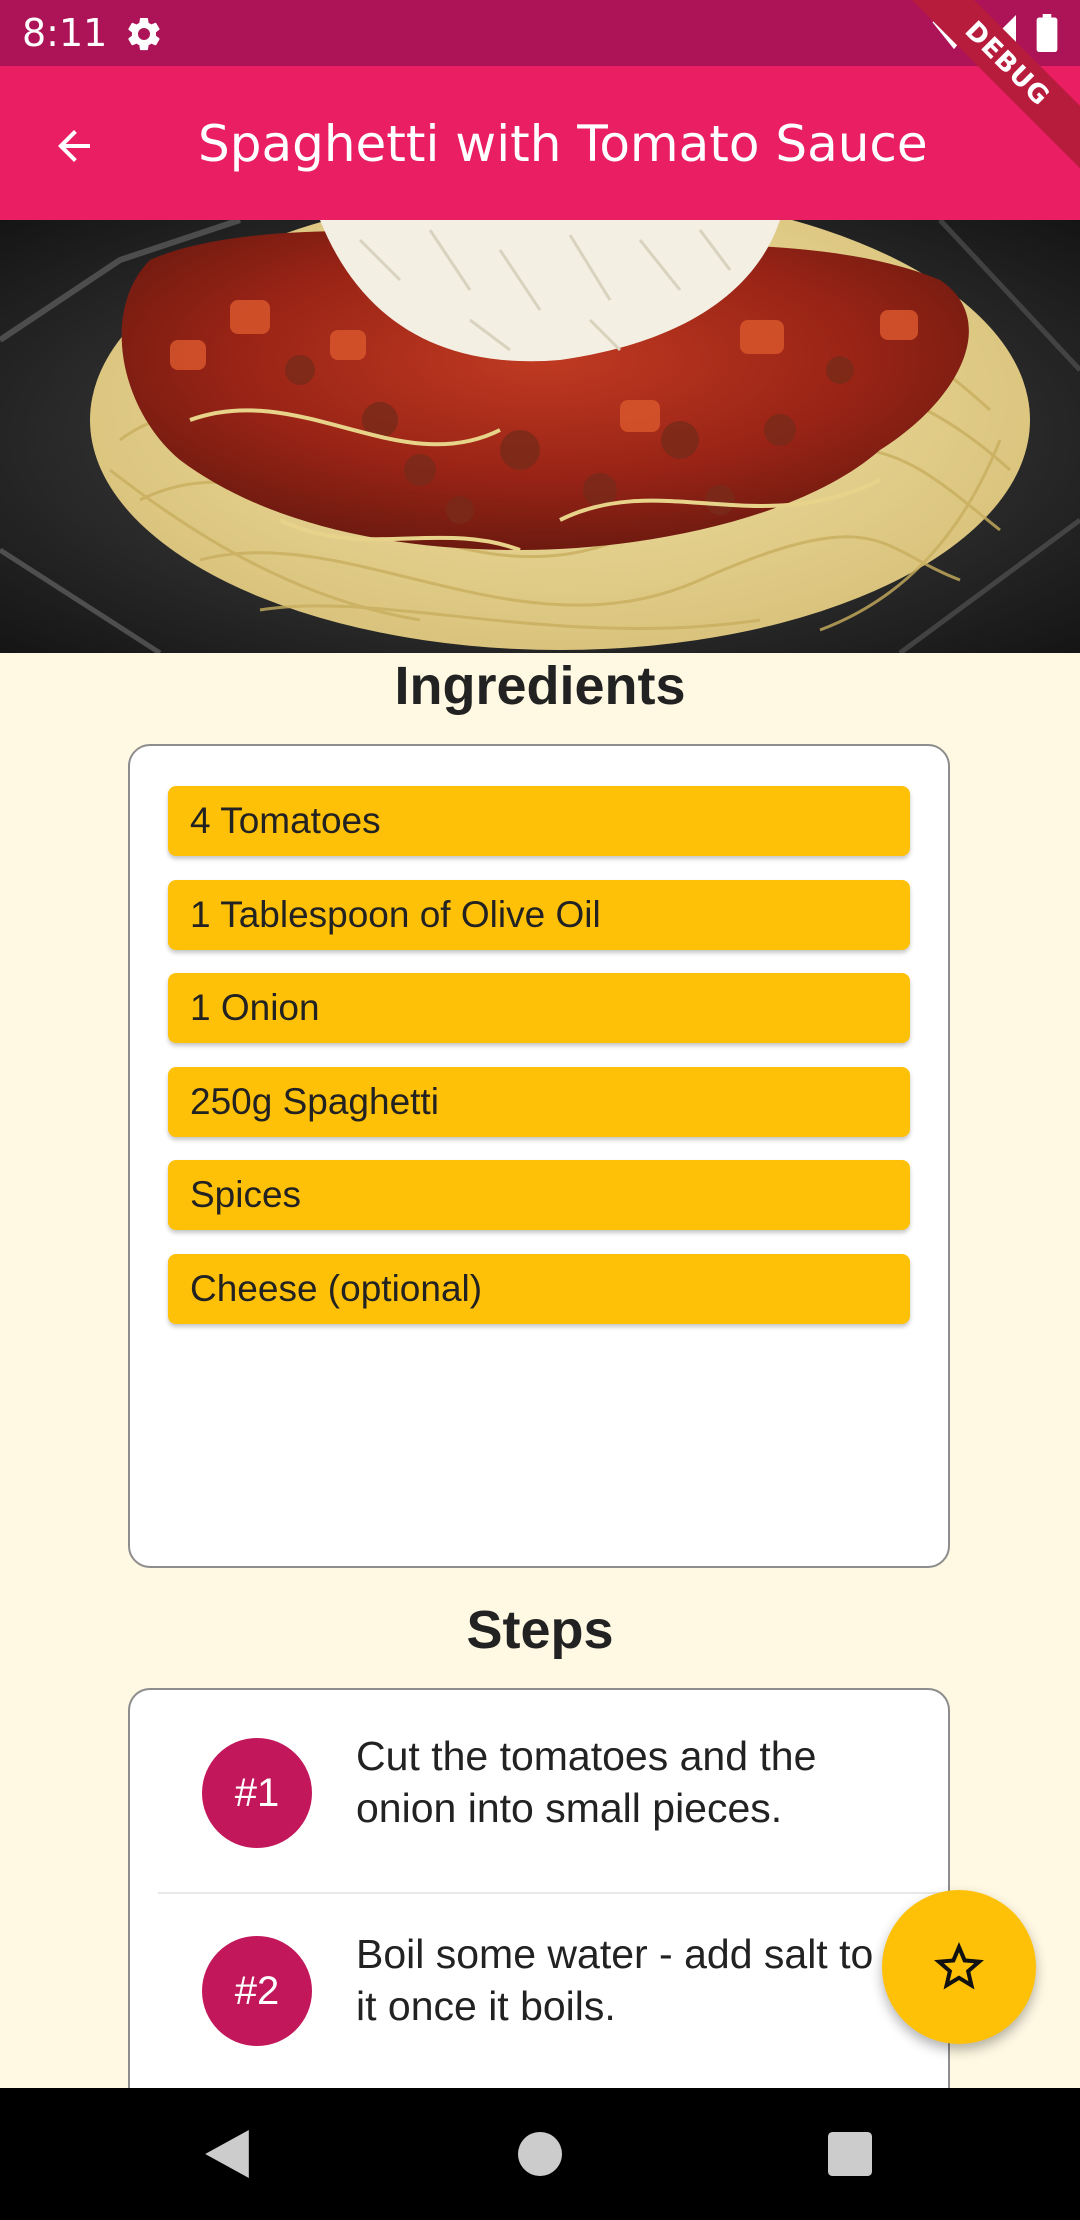 This screenshot has width=1080, height=2220. I want to click on wifi-icon, so click(954, 32).